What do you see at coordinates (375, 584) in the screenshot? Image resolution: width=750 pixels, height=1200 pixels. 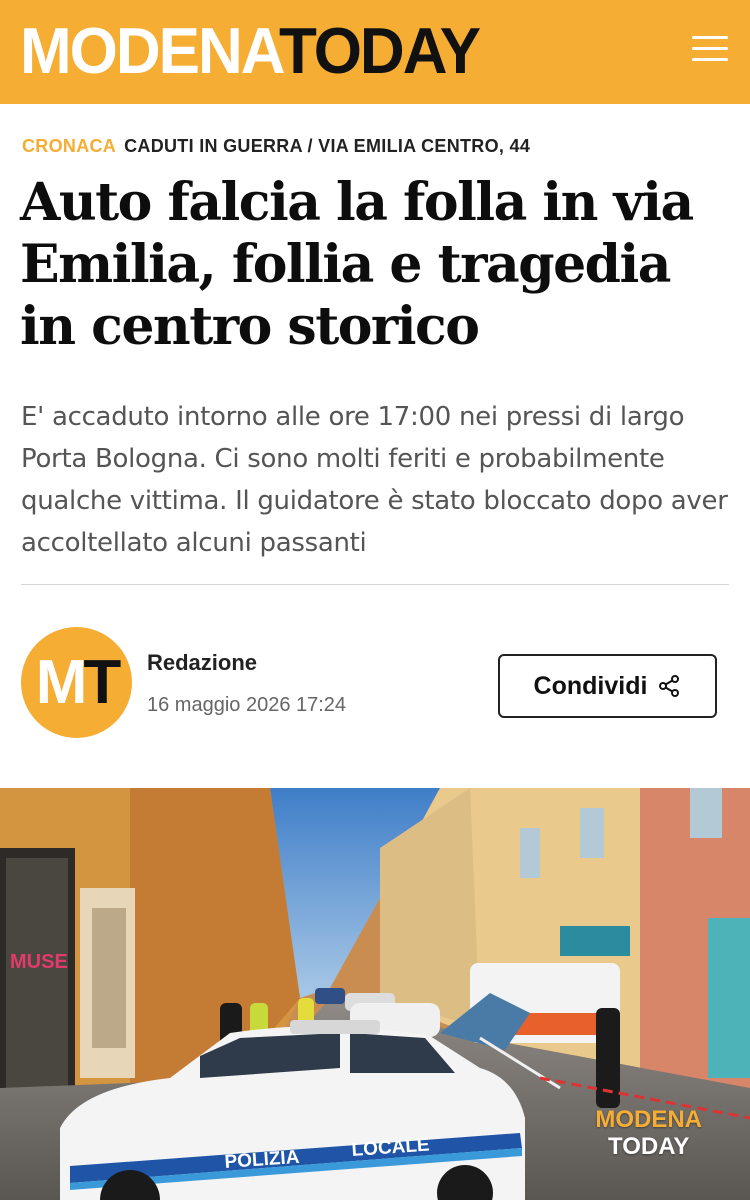 I see `divider` at bounding box center [375, 584].